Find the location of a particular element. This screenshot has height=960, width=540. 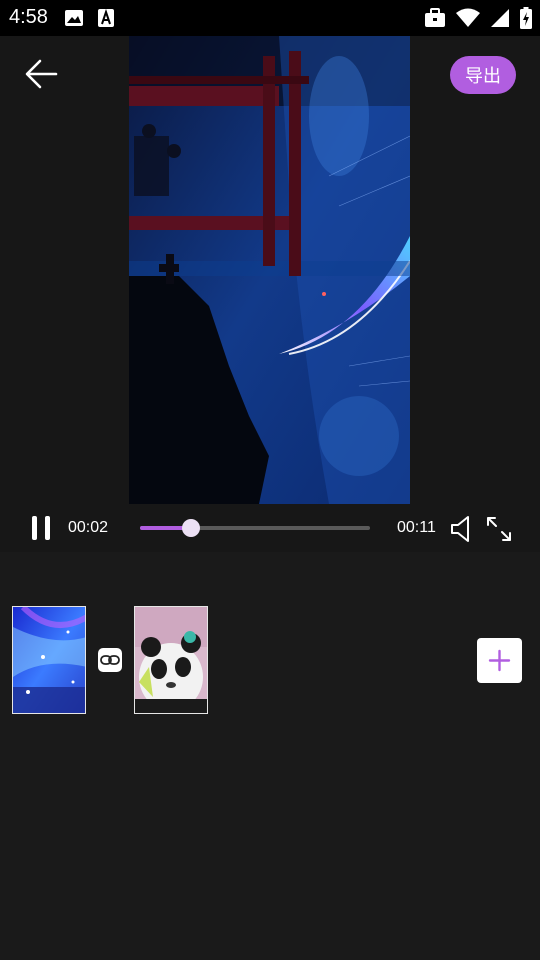

link-icon is located at coordinates (110, 660).